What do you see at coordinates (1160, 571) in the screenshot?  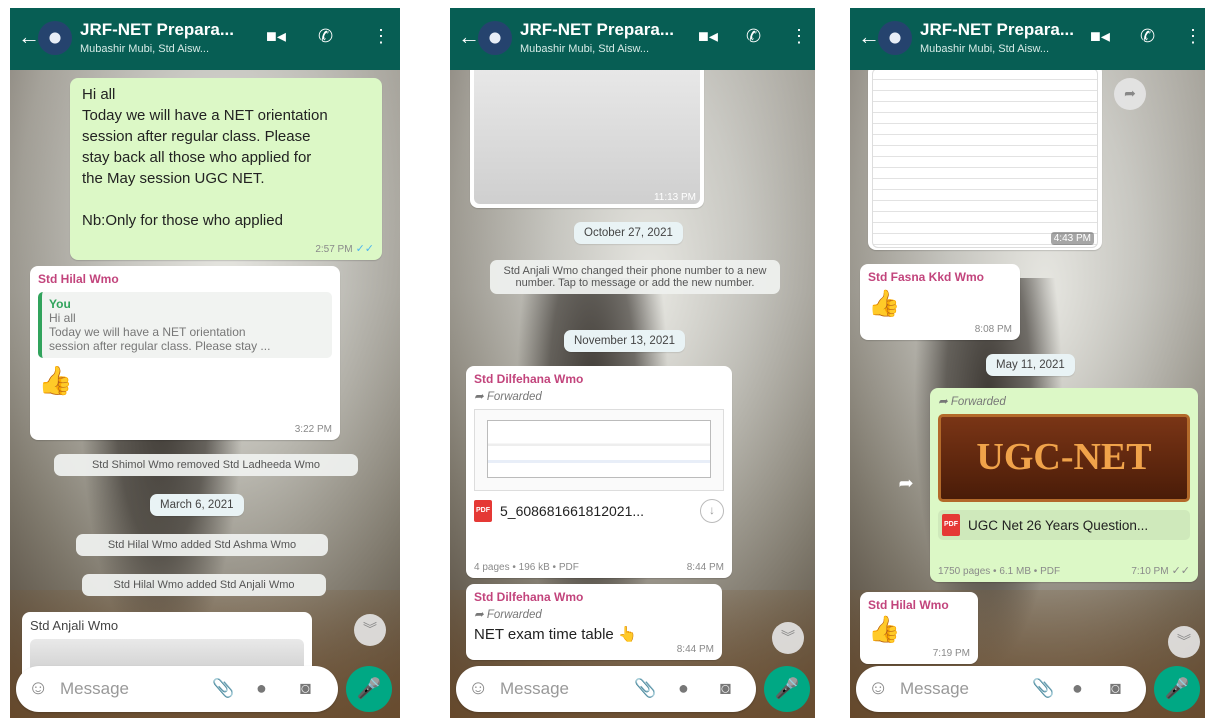 I see `message-time: 7:10 PM ✓✓` at bounding box center [1160, 571].